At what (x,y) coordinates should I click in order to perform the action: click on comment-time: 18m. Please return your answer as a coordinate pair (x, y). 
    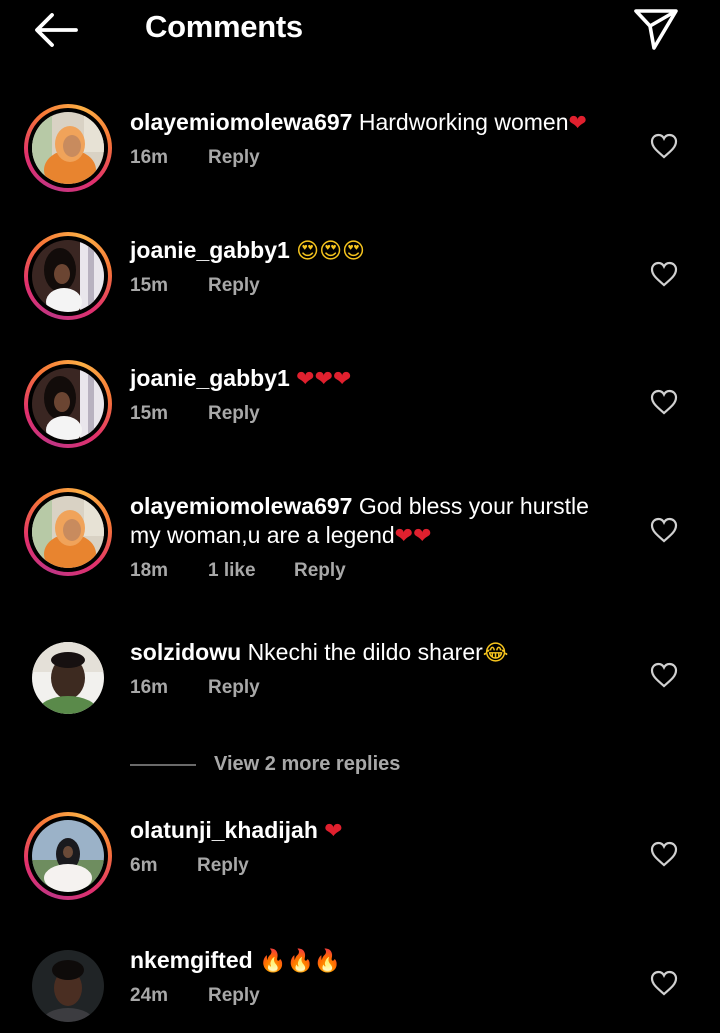
    Looking at the image, I should click on (149, 570).